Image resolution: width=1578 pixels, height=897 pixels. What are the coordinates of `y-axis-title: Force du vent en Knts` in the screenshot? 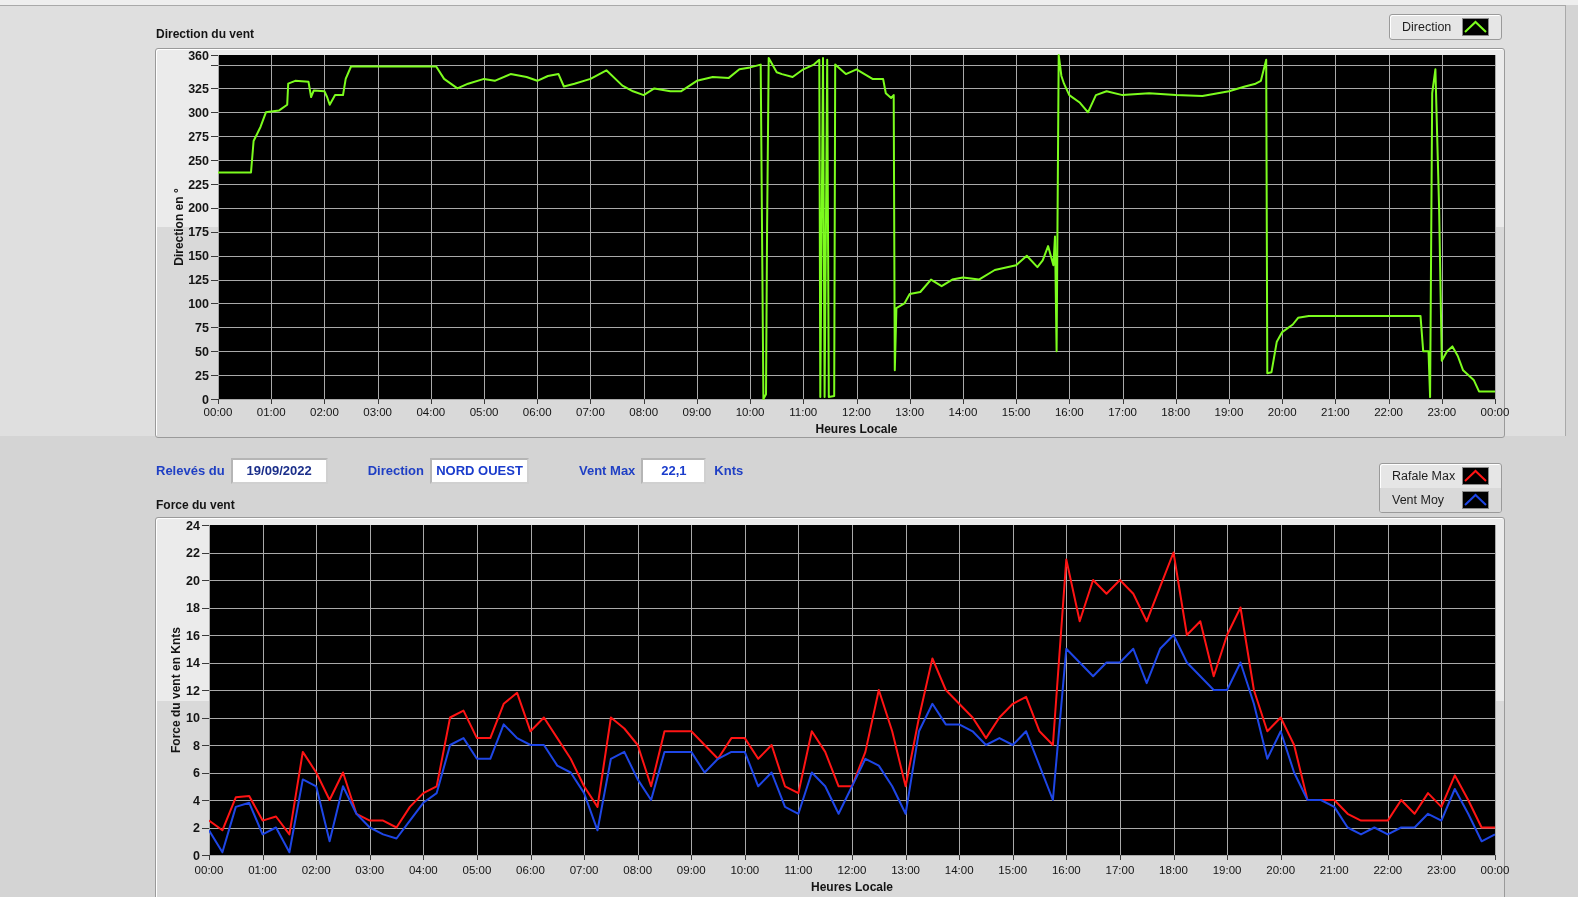 It's located at (176, 690).